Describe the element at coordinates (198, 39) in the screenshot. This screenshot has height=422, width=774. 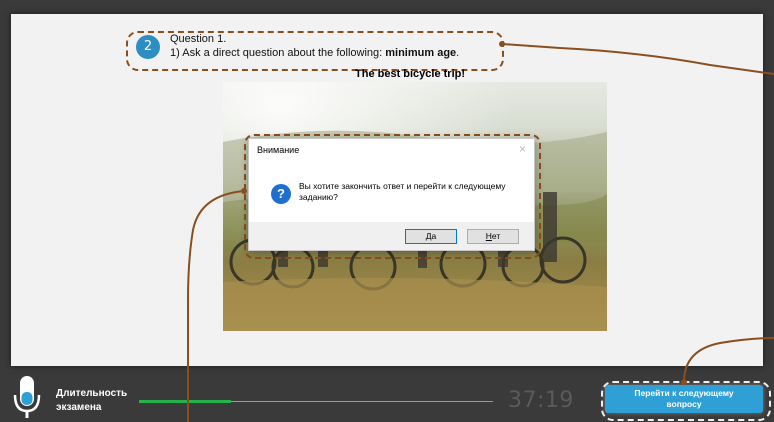
I see `question-title: Question 1.` at that location.